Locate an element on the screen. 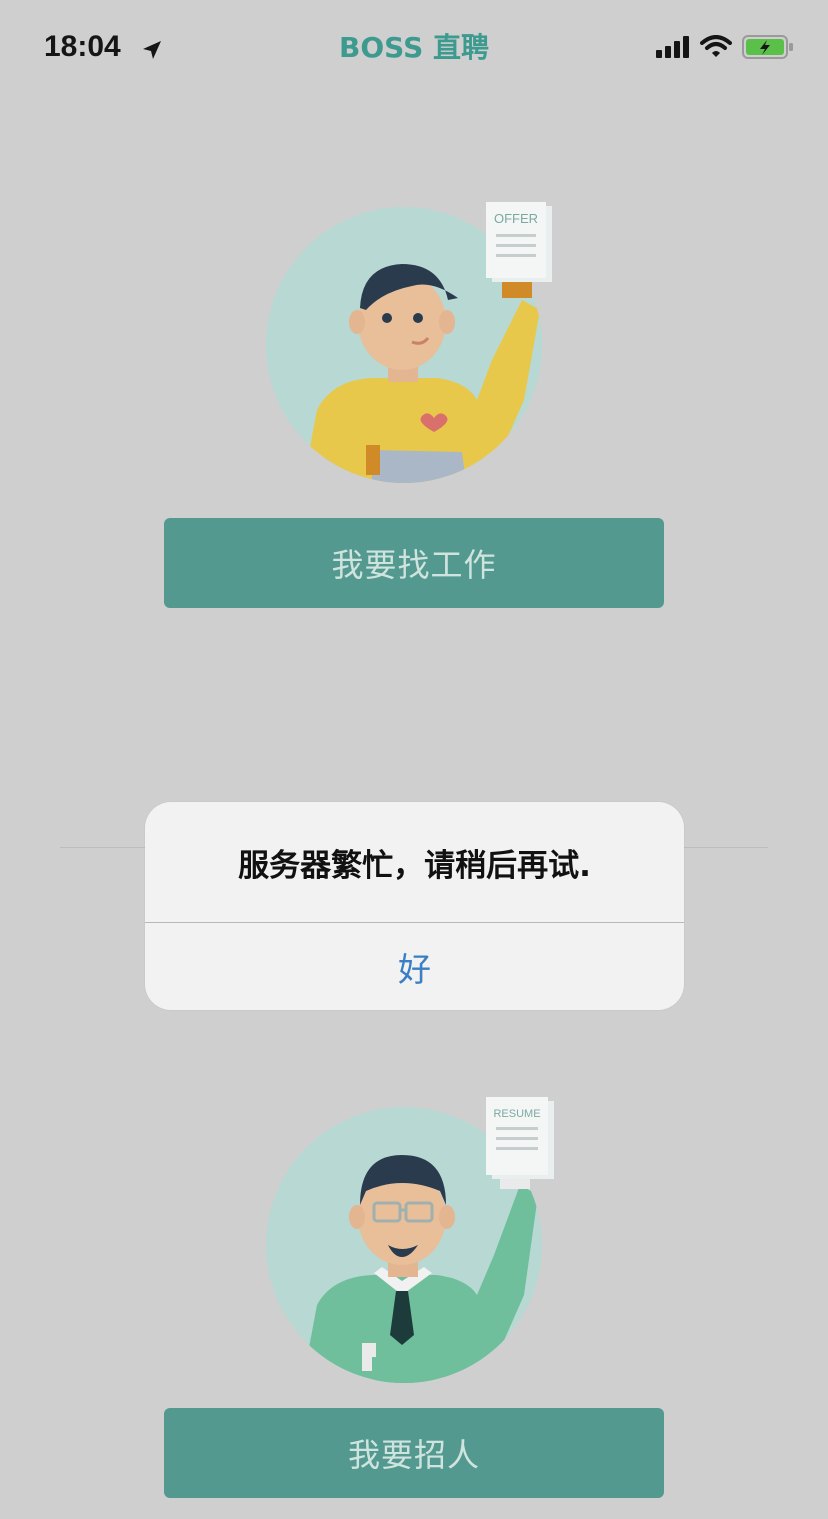  alert-ok-button: 好 is located at coordinates (414, 966).